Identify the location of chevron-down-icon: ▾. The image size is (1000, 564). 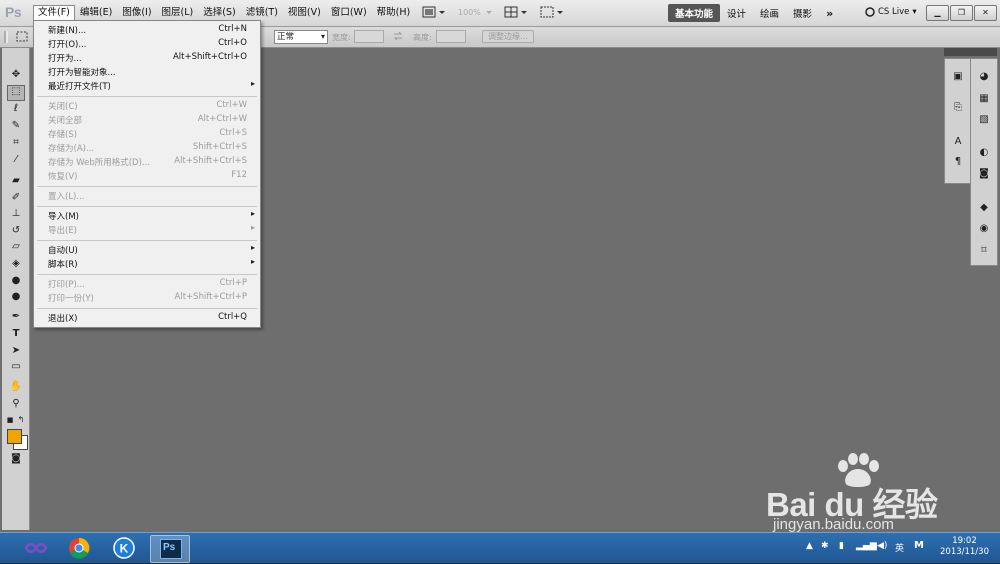
(914, 12).